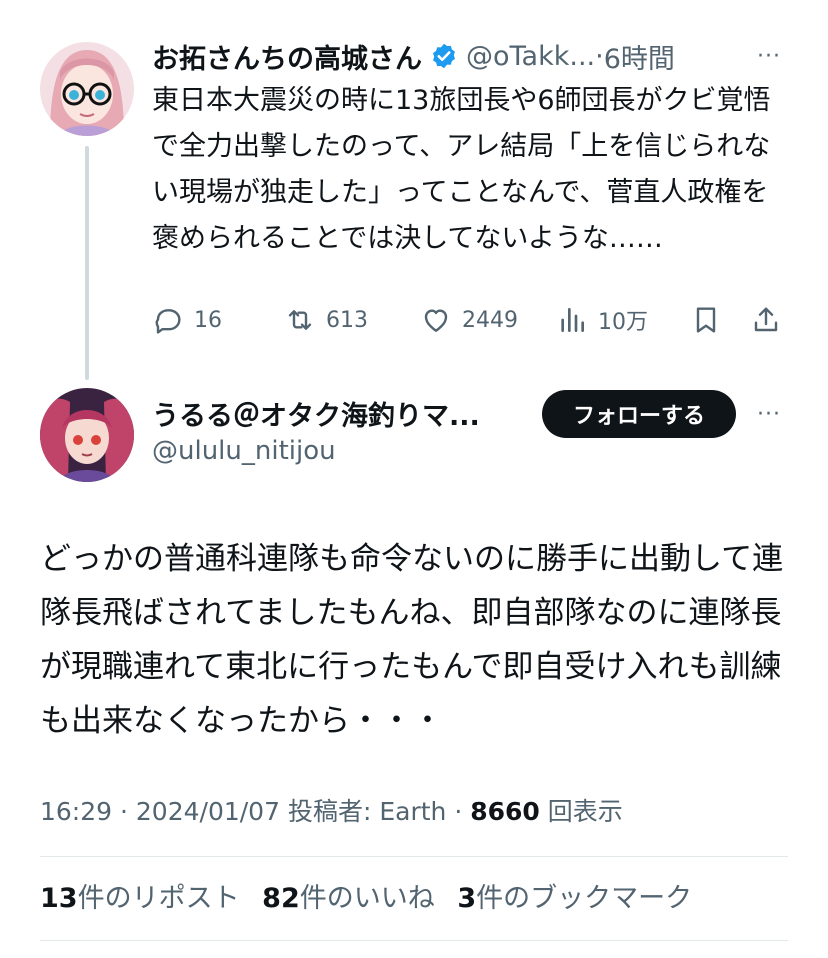  I want to click on views-icon, so click(572, 320).